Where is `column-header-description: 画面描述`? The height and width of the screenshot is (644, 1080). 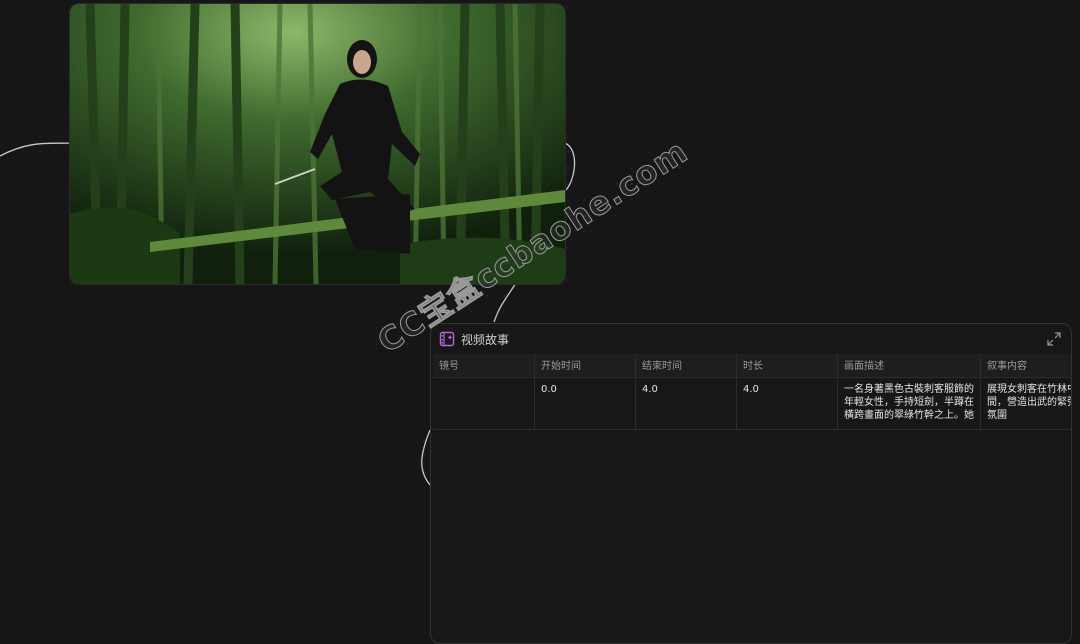
column-header-description: 画面描述 is located at coordinates (909, 366).